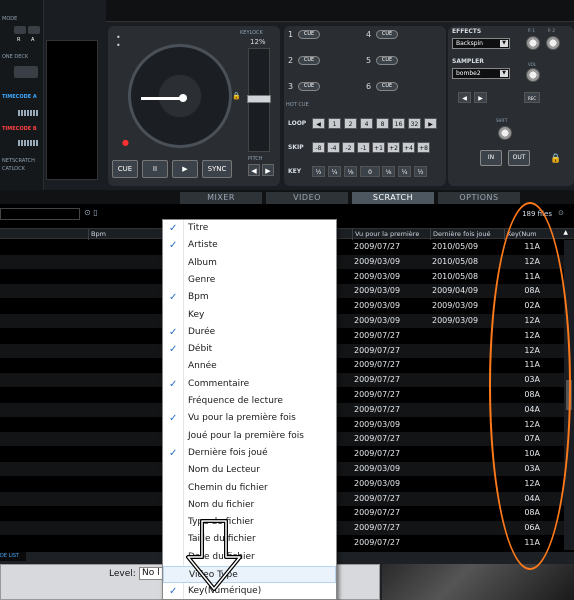  Describe the element at coordinates (519, 158) in the screenshot. I see `loop-out-button: OUT` at that location.